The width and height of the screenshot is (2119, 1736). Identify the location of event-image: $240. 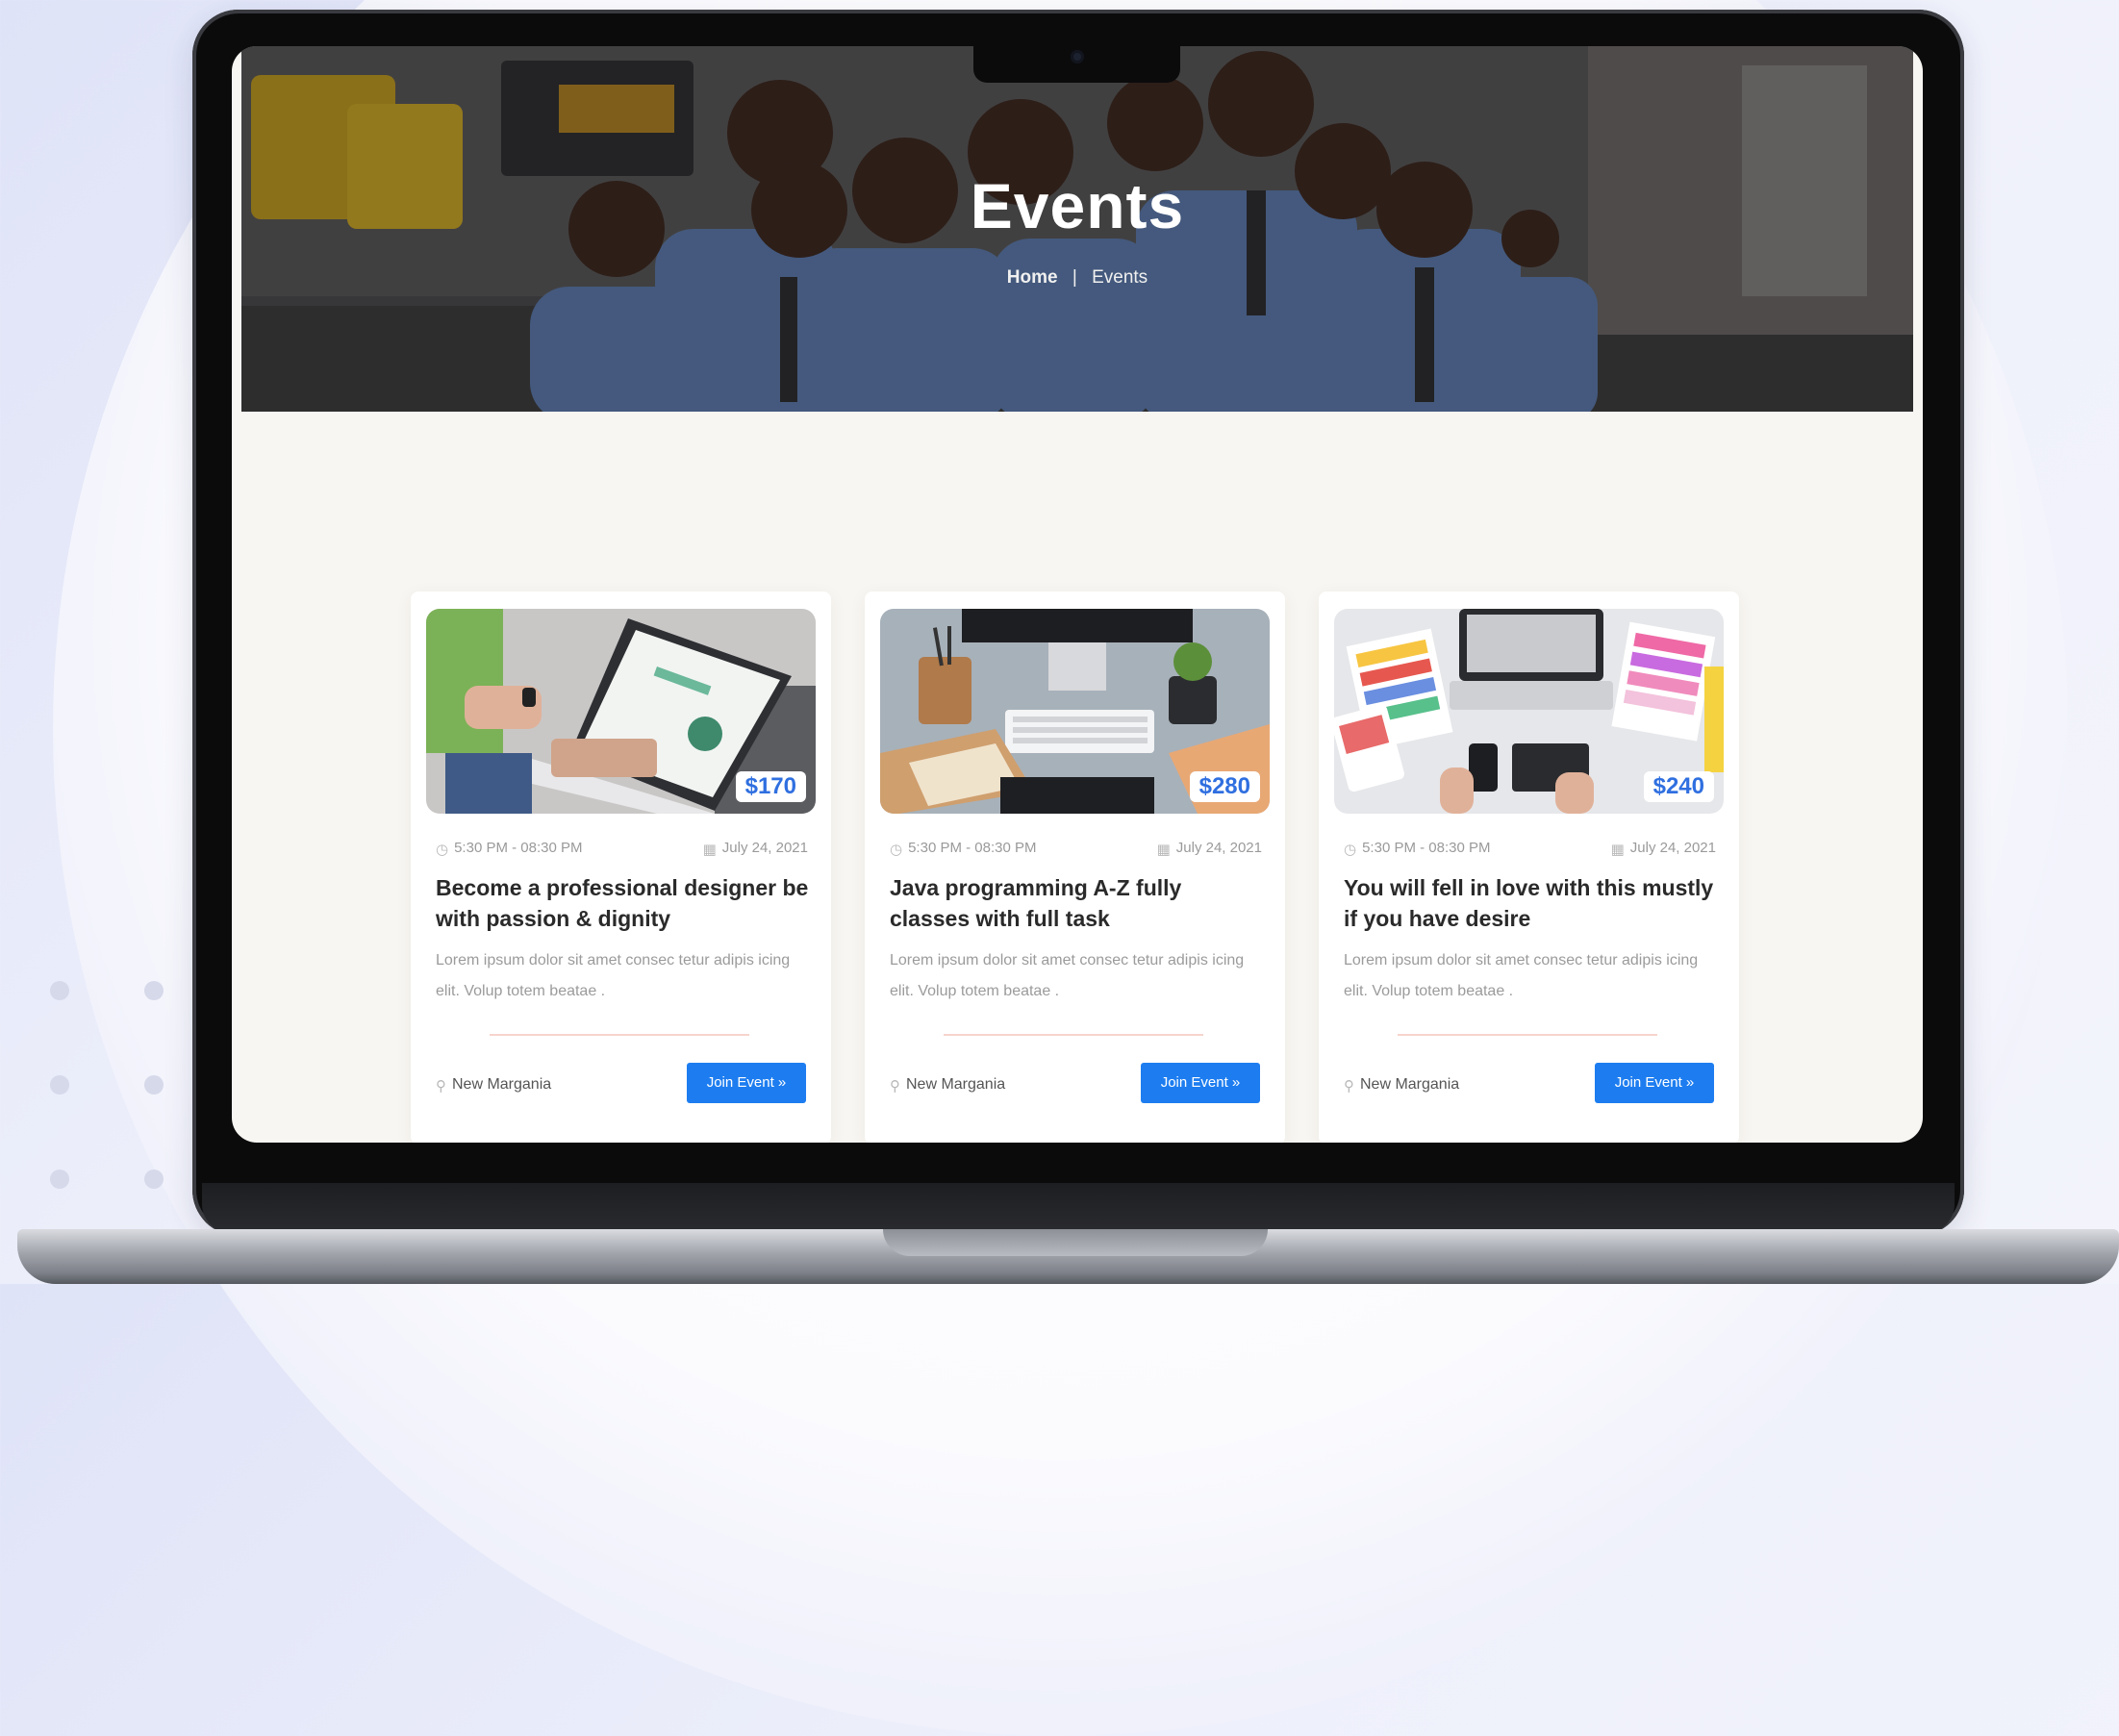
(1529, 711).